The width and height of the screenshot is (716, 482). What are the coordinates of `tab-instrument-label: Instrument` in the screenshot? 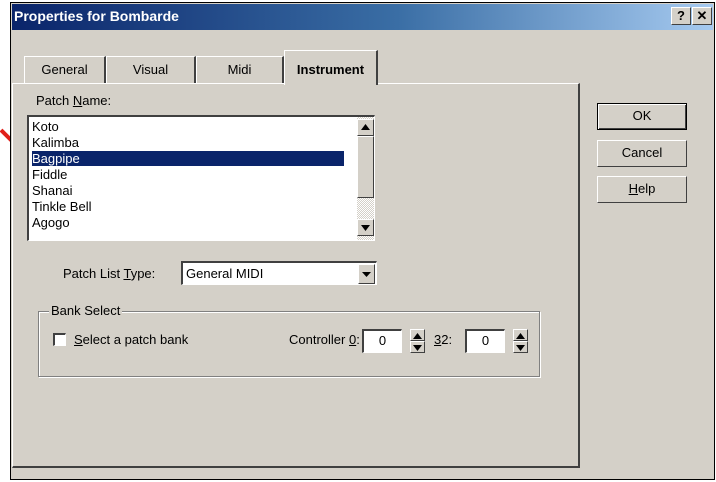 It's located at (330, 69).